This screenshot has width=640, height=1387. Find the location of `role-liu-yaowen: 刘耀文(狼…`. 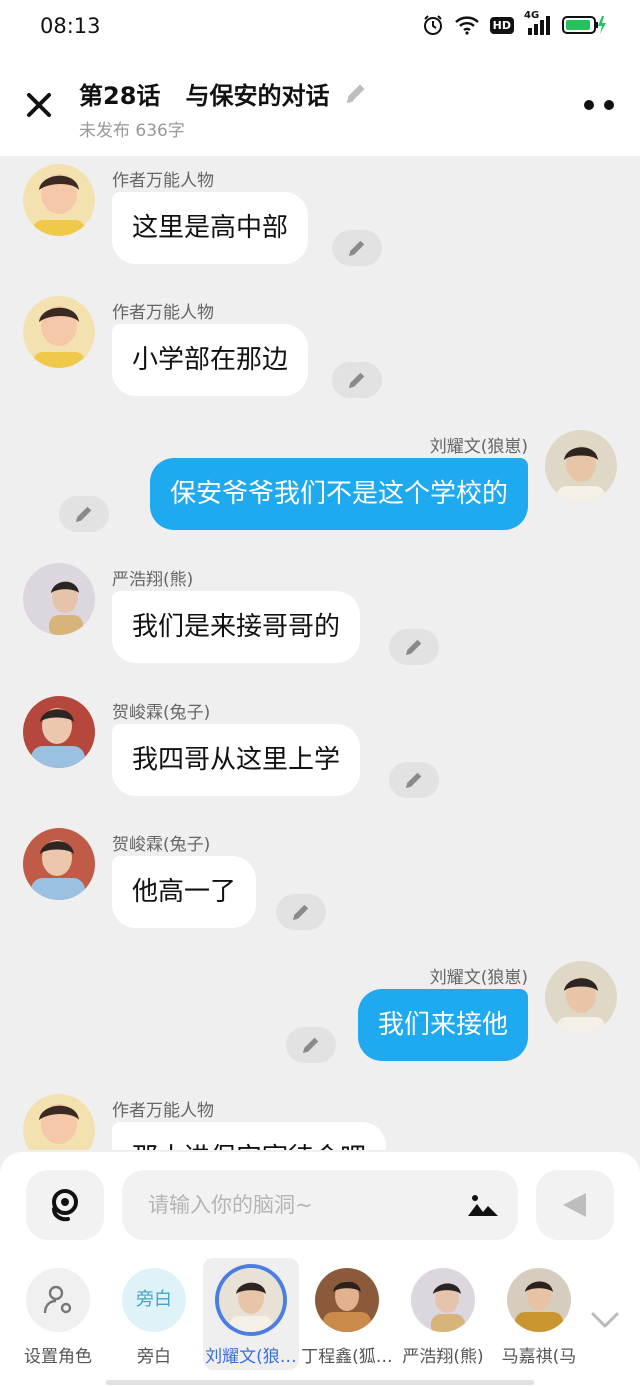

role-liu-yaowen: 刘耀文(狼… is located at coordinates (251, 1314).